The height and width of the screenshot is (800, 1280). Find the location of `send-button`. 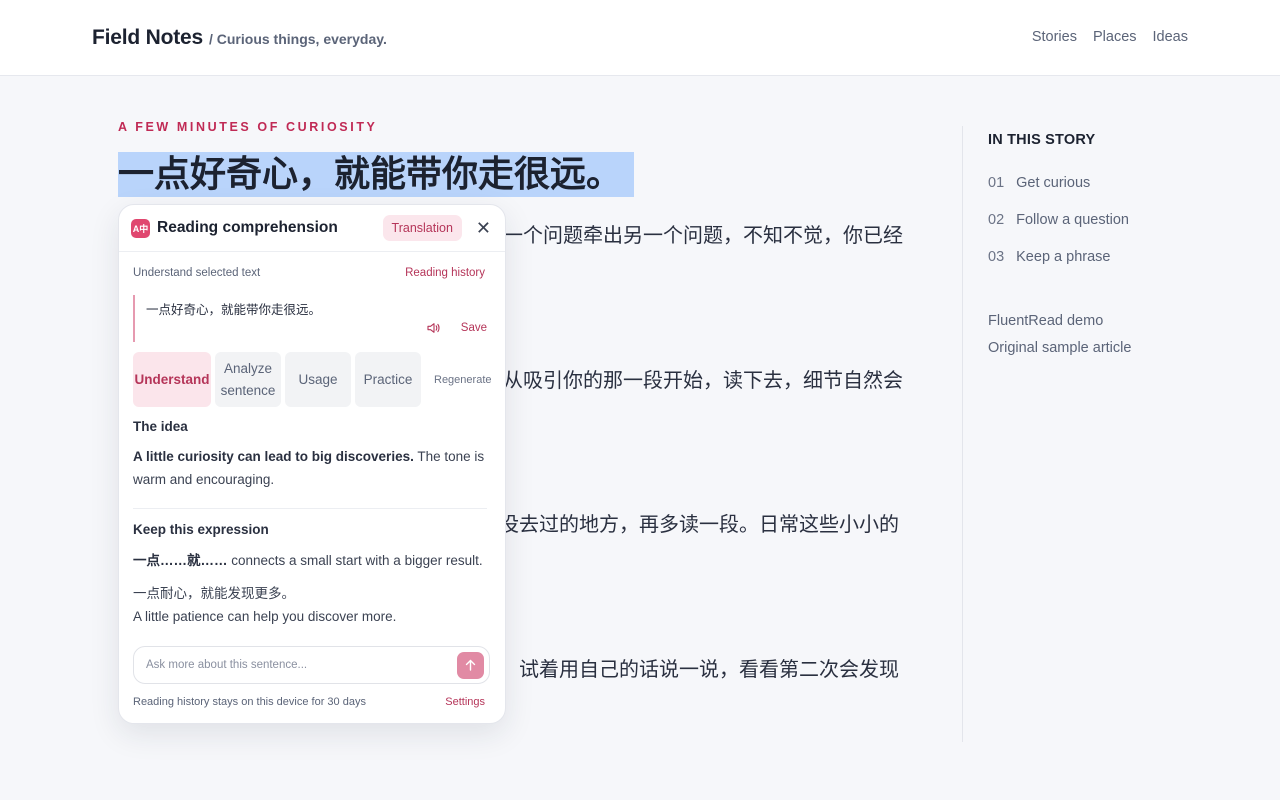

send-button is located at coordinates (470, 665).